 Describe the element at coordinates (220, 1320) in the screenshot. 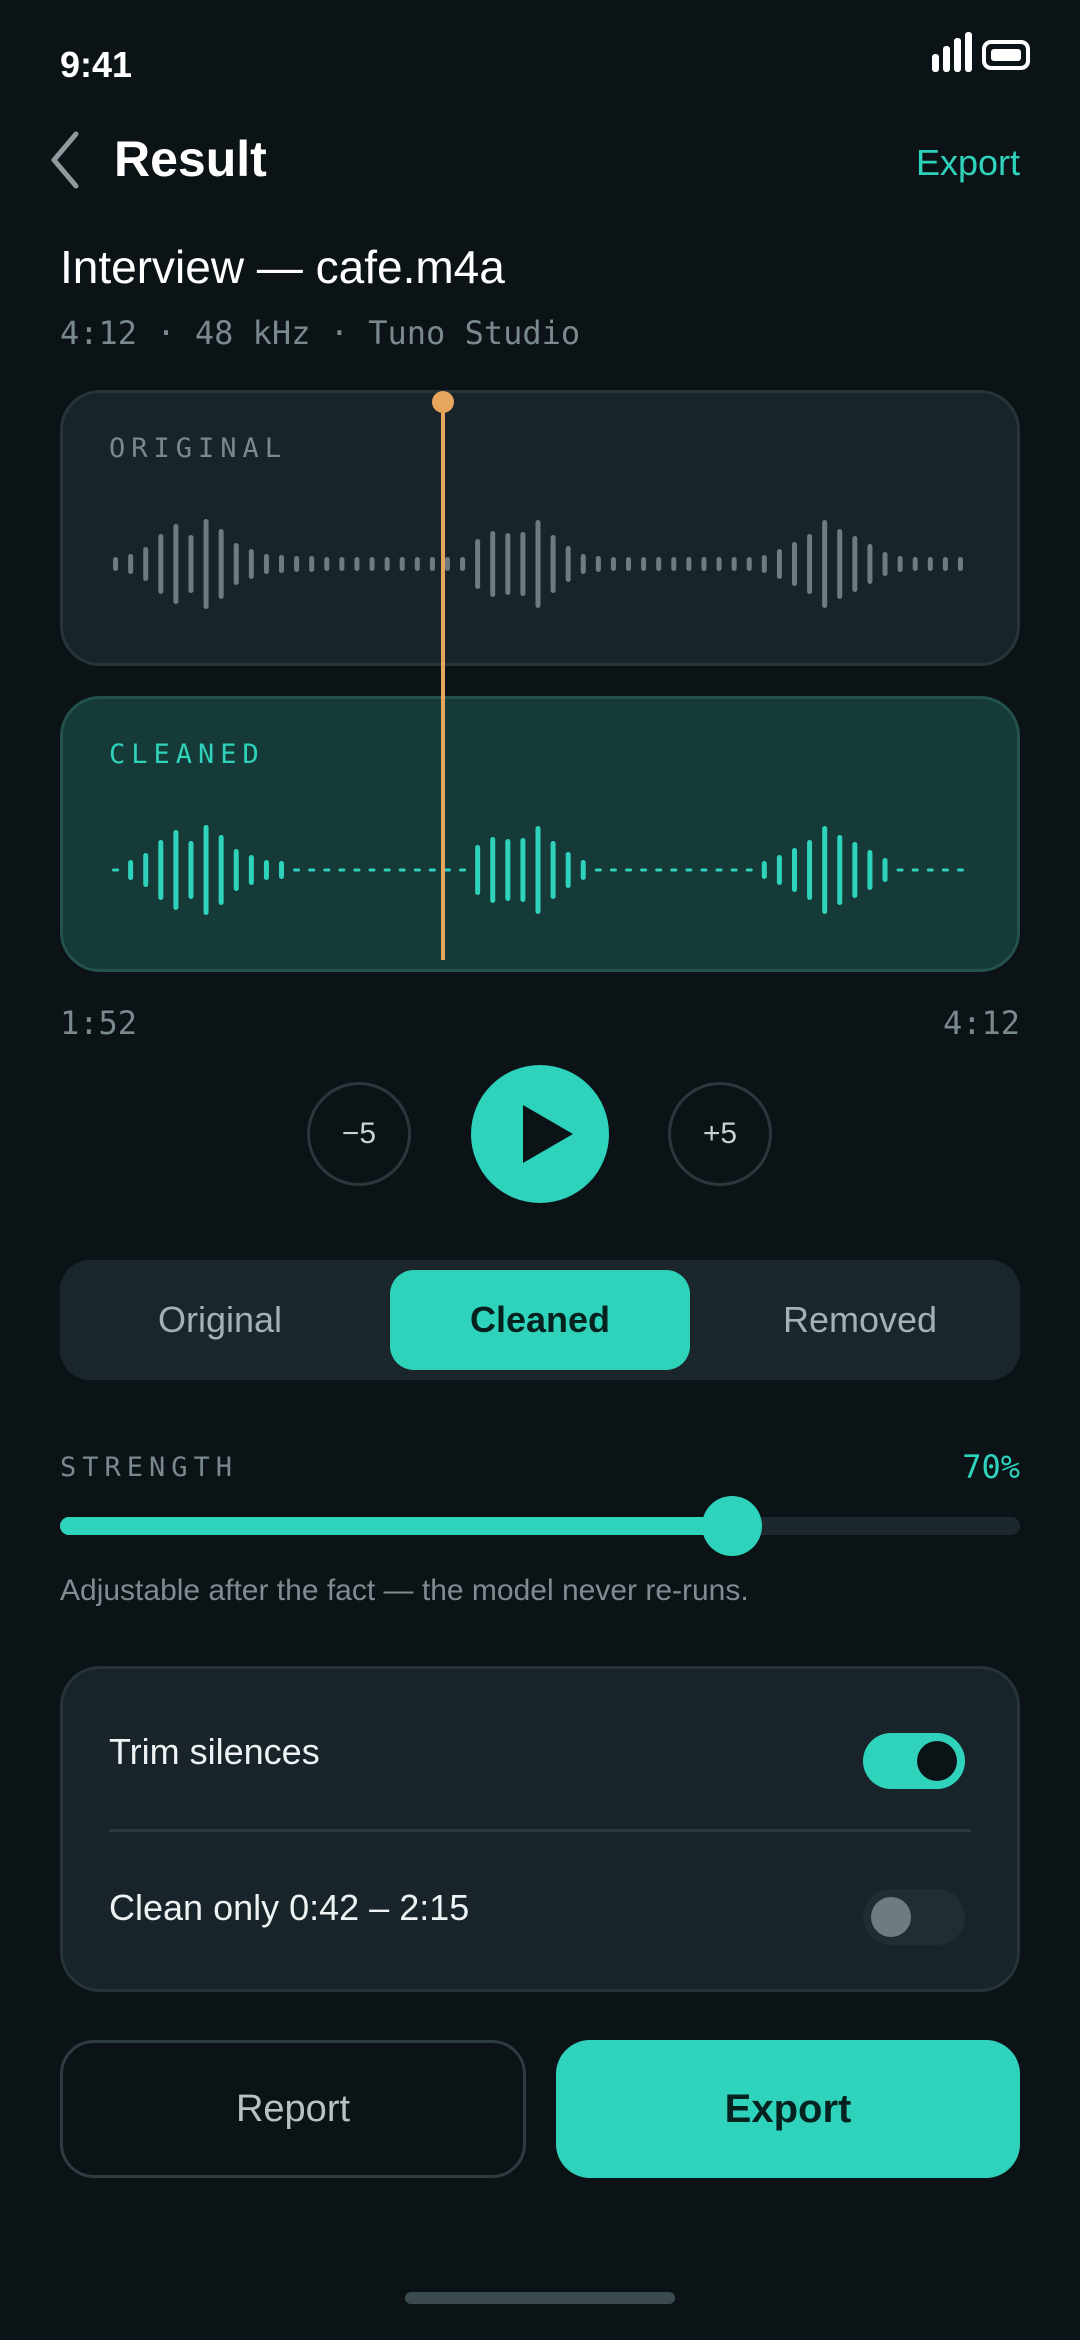

I see `tab-original: Original` at that location.